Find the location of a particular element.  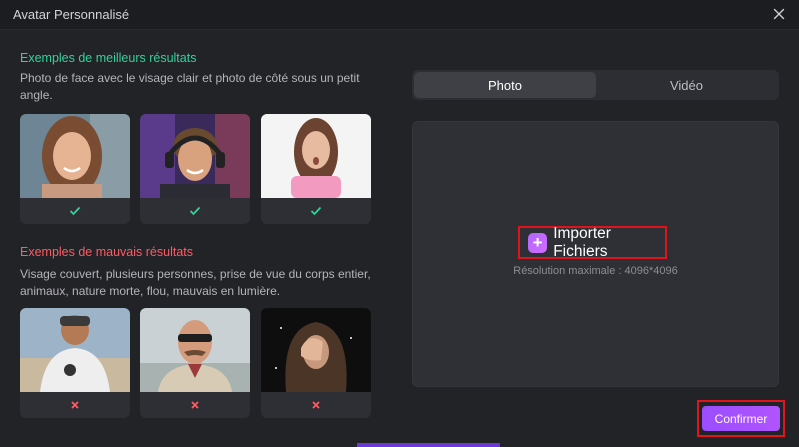

tab-photo: Photo is located at coordinates (505, 85).